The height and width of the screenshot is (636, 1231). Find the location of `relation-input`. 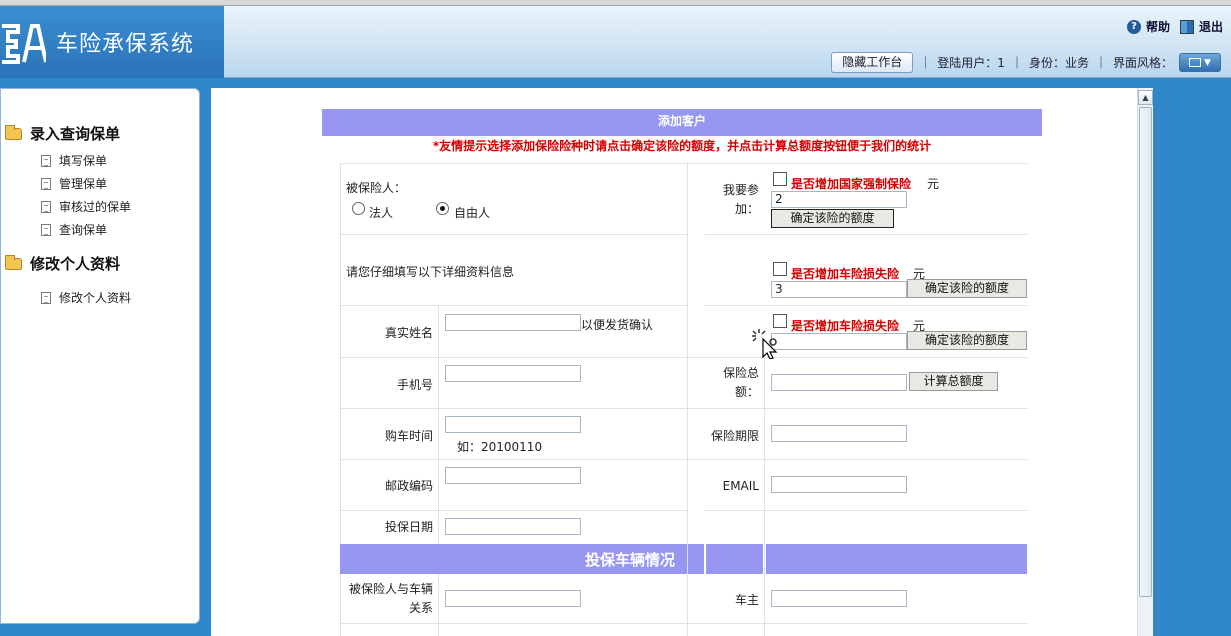

relation-input is located at coordinates (513, 598).